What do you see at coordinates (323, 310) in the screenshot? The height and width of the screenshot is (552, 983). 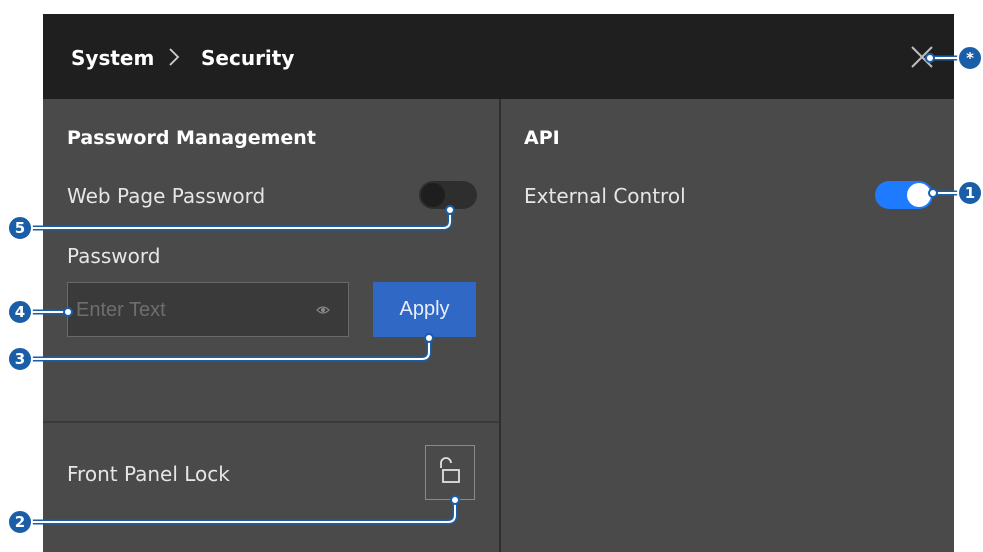 I see `eye-icon` at bounding box center [323, 310].